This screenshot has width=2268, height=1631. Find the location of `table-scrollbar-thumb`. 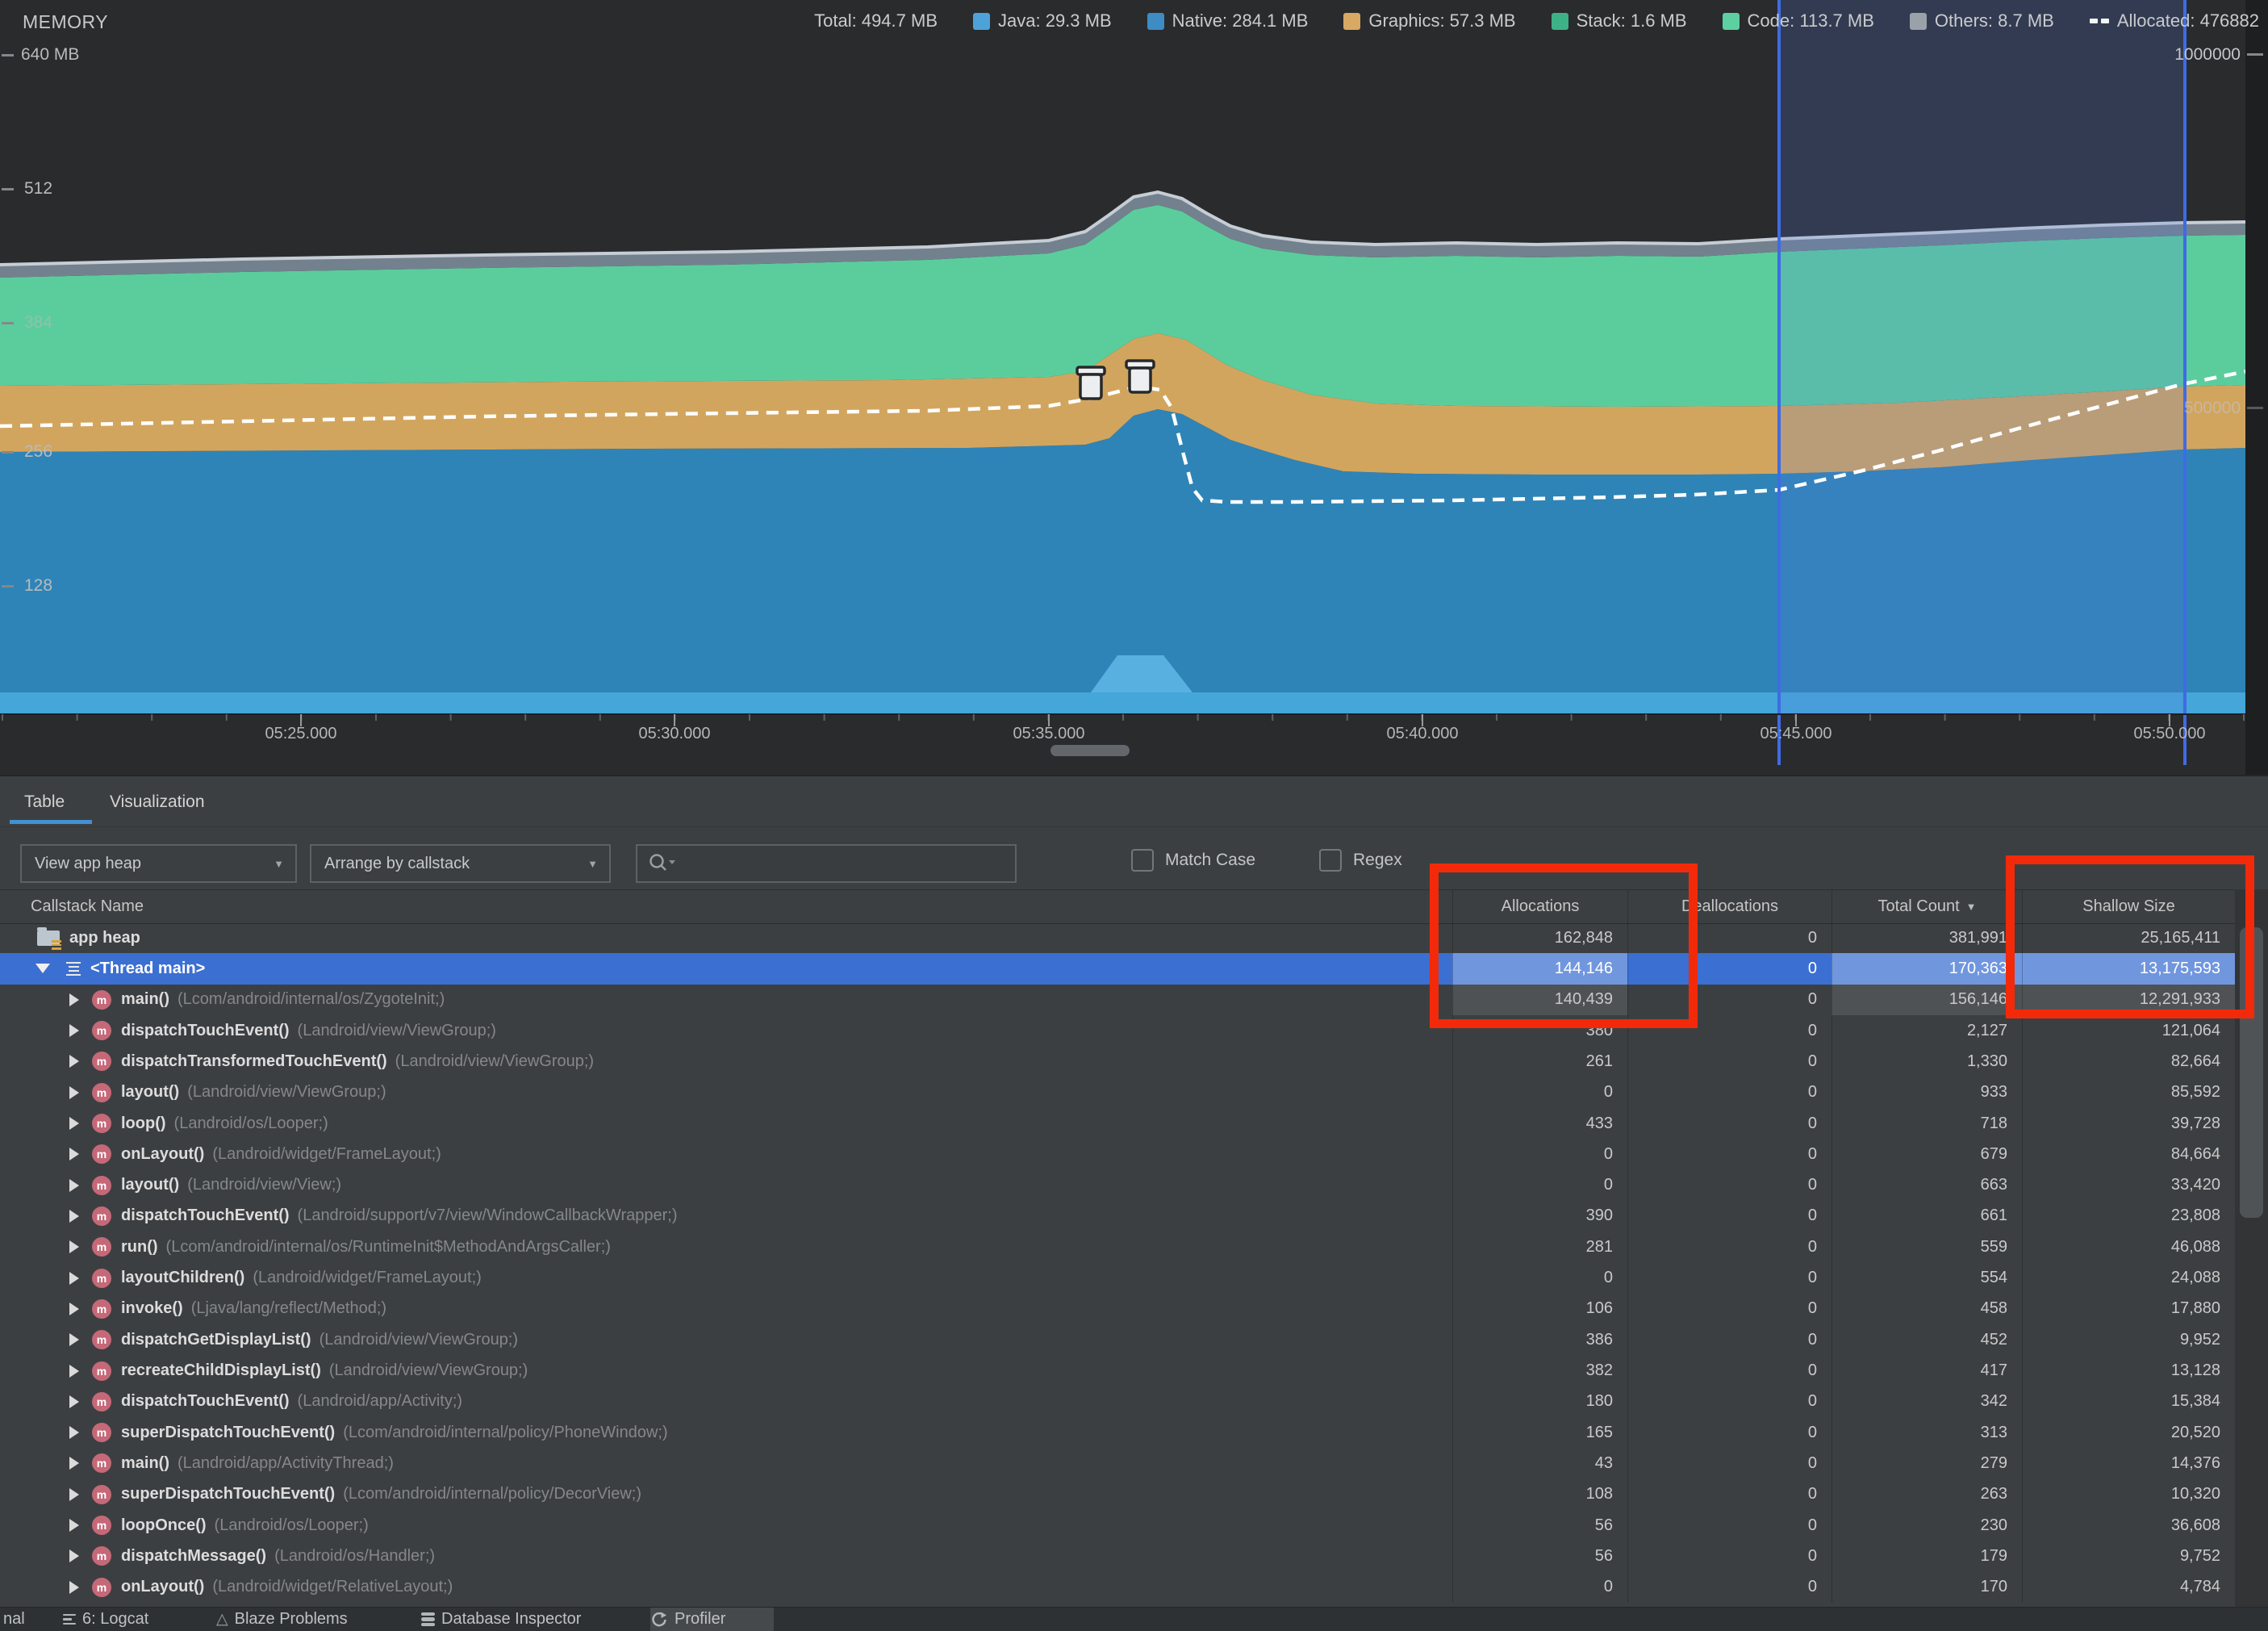

table-scrollbar-thumb is located at coordinates (2251, 1073).